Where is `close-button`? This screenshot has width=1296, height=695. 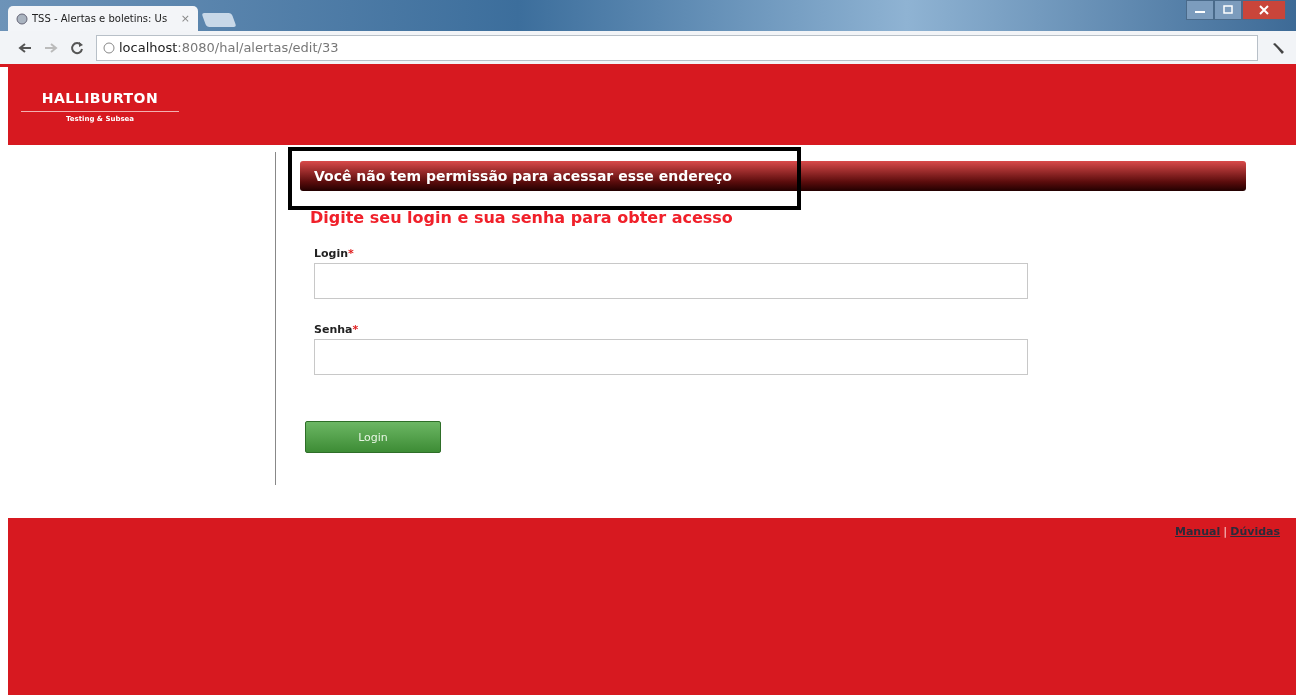
close-button is located at coordinates (1264, 10).